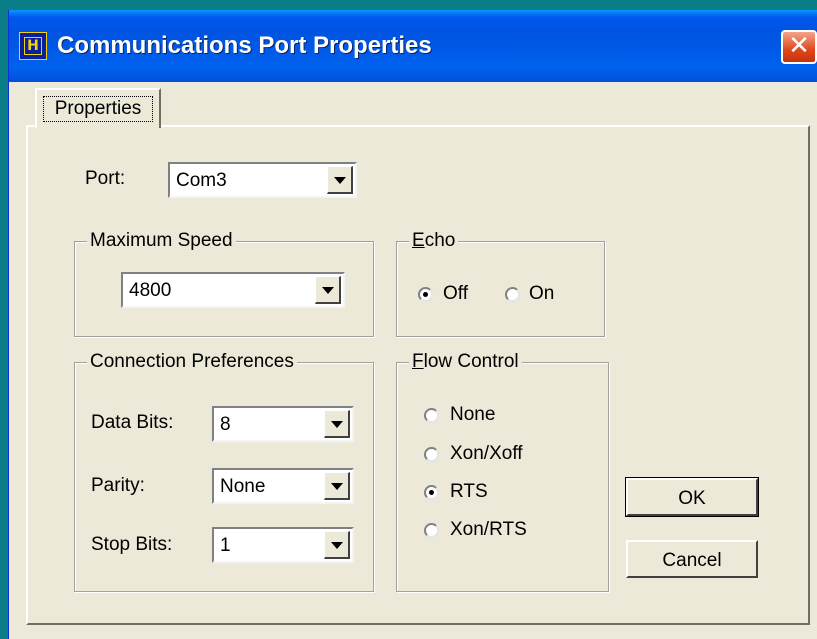 This screenshot has height=639, width=817. I want to click on echo-on-radio, so click(512, 294).